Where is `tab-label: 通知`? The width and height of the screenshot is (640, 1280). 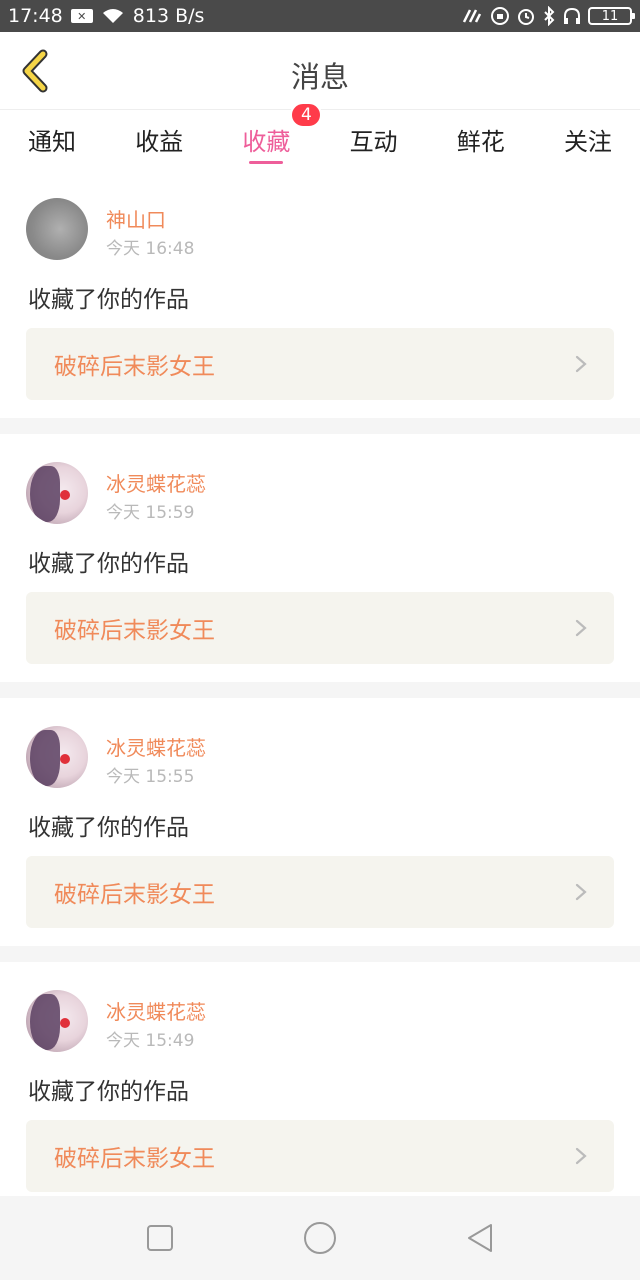
tab-label: 通知 is located at coordinates (52, 142).